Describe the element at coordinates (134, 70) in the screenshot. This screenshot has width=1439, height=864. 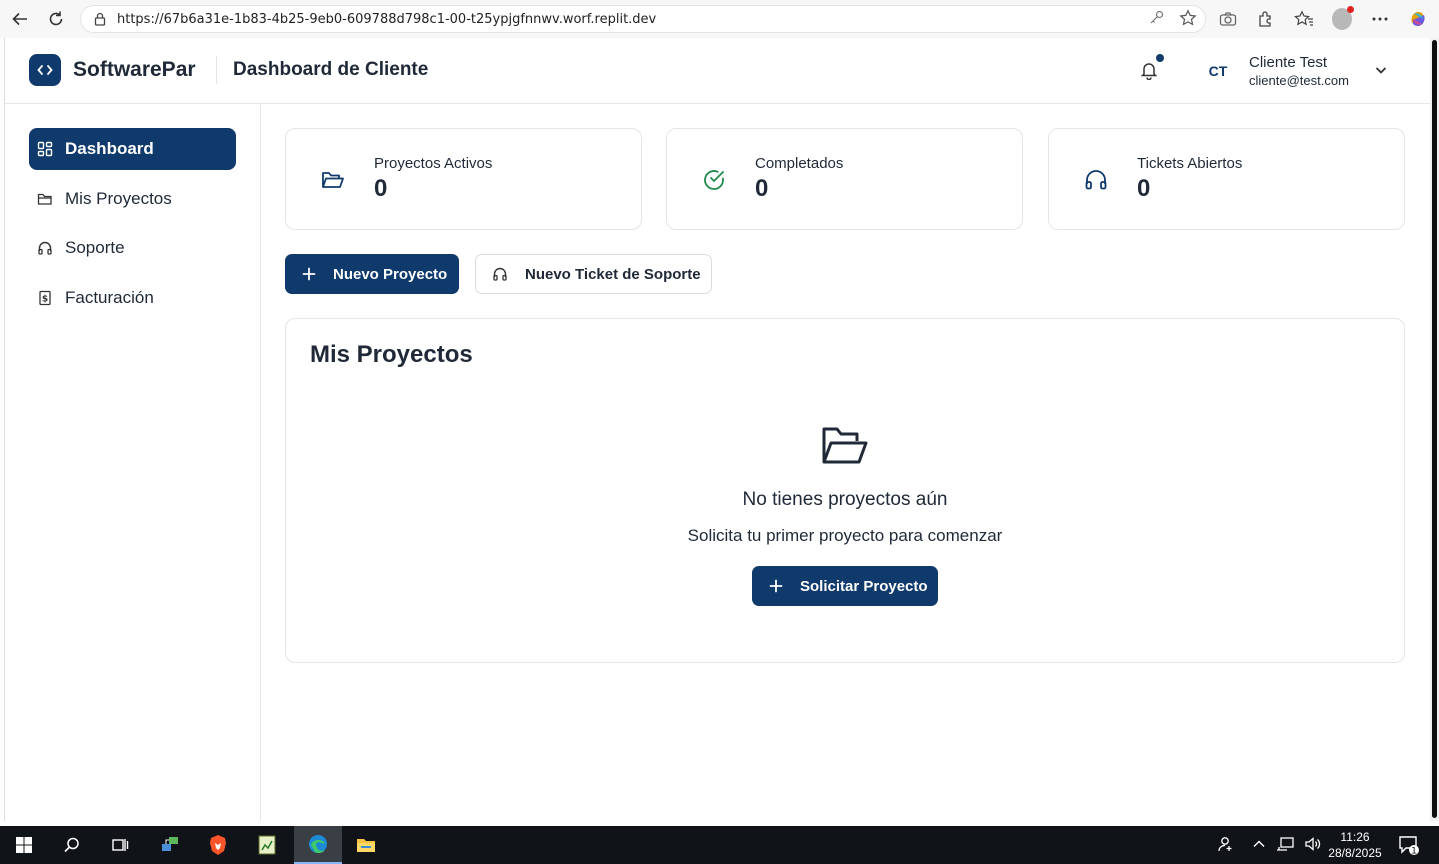
I see `brand-name: SoftwarePar` at that location.